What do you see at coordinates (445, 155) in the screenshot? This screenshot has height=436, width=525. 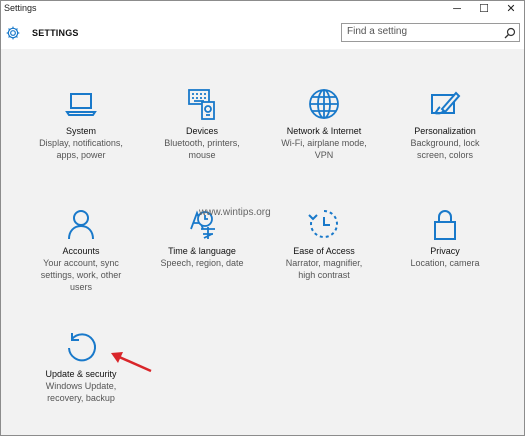 I see `tile-description: screen, colors` at bounding box center [445, 155].